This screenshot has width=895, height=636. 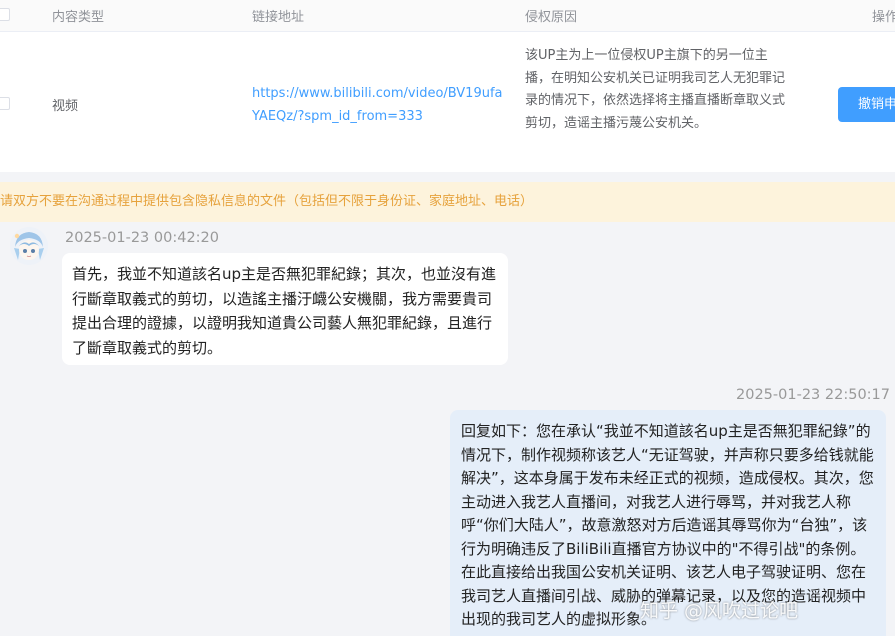 I want to click on header-action: 操作, so click(x=883, y=17).